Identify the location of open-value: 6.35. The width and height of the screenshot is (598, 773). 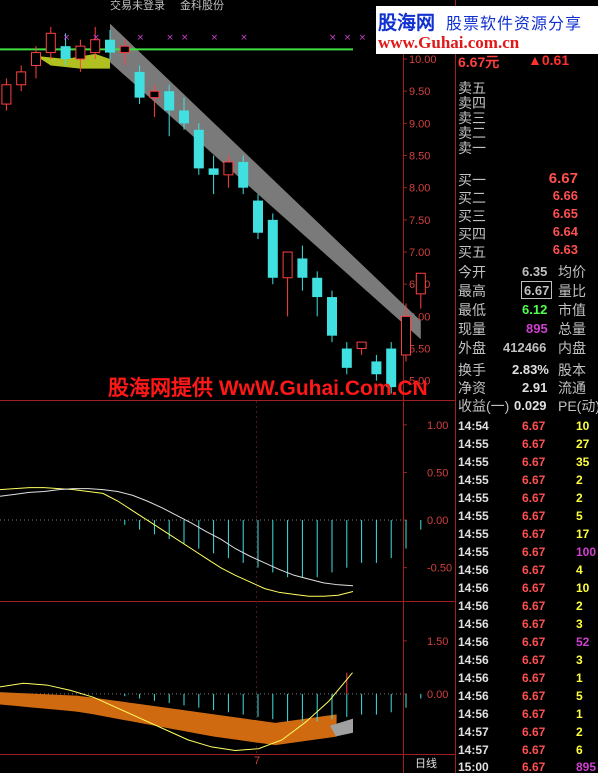
(535, 271).